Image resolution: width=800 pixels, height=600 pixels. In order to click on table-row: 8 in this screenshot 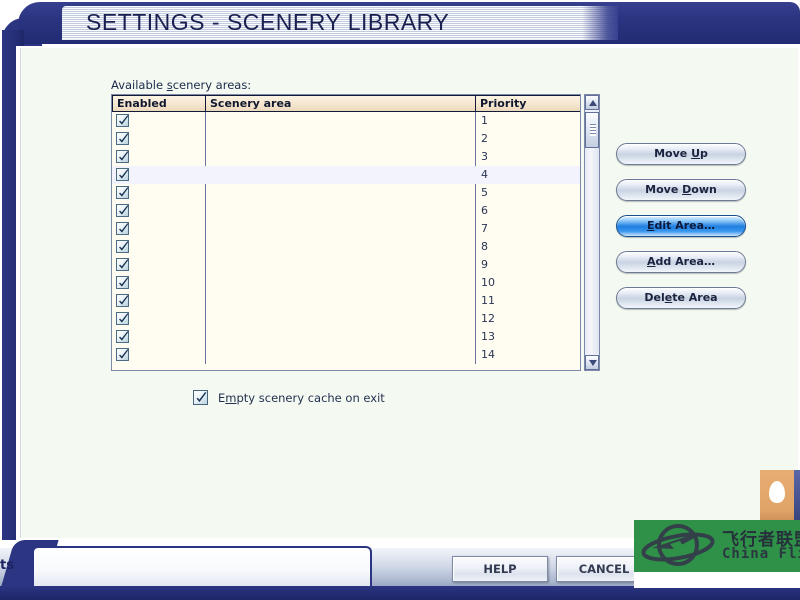, I will do `click(346, 247)`.